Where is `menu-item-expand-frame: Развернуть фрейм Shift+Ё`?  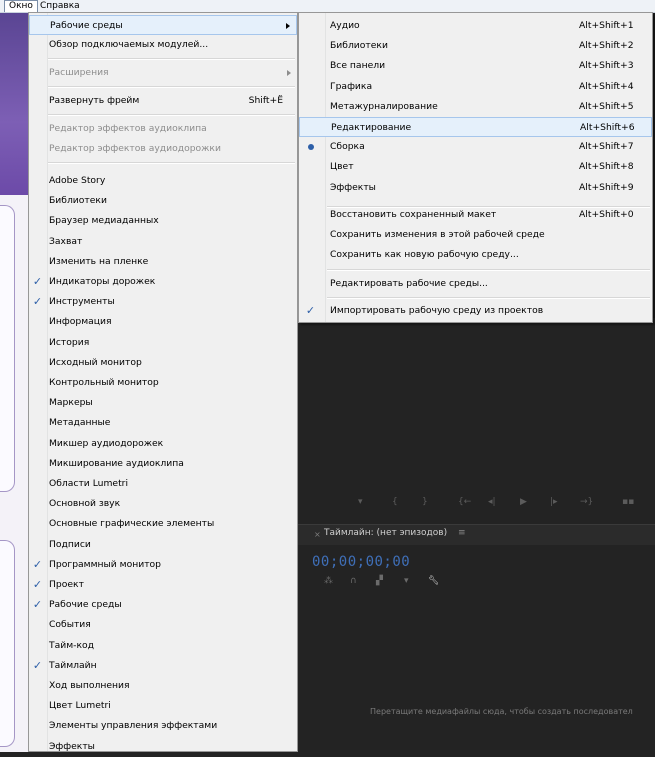 menu-item-expand-frame: Развернуть фрейм Shift+Ё is located at coordinates (163, 101).